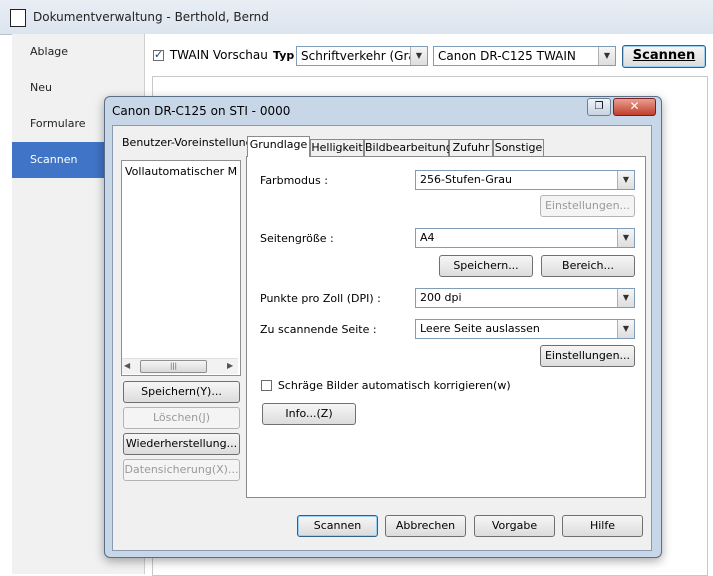  Describe the element at coordinates (634, 107) in the screenshot. I see `close-icon: ✕` at that location.